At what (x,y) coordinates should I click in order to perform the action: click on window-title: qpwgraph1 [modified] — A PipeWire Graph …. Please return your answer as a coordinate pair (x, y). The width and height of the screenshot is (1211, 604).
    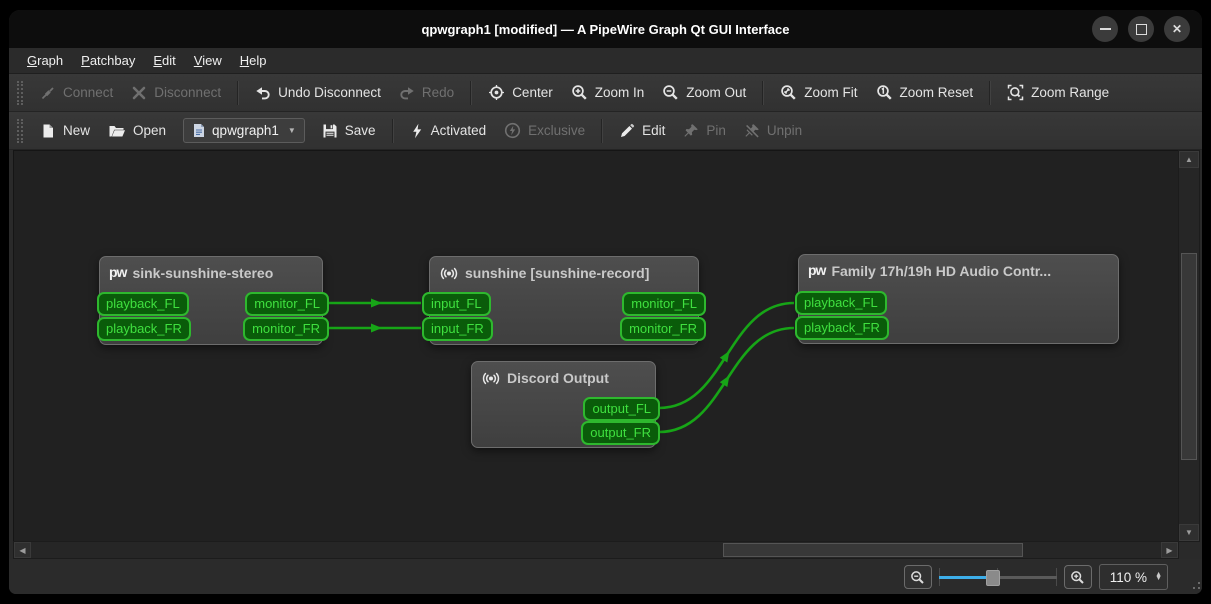
    Looking at the image, I should click on (605, 29).